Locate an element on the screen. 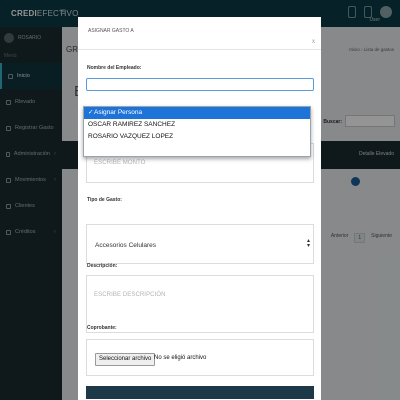  modal-header: ASIGNAR GASTO A x is located at coordinates (199, 33).